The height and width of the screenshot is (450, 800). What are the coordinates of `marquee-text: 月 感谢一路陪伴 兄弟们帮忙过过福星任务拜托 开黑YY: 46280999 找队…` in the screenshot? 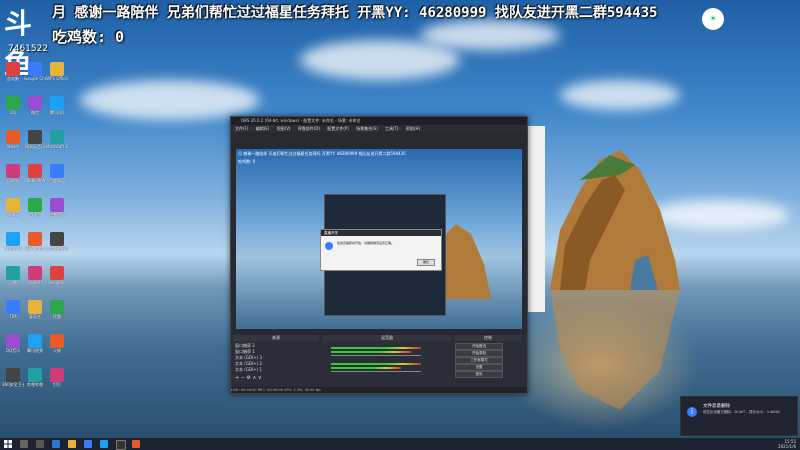 It's located at (355, 13).